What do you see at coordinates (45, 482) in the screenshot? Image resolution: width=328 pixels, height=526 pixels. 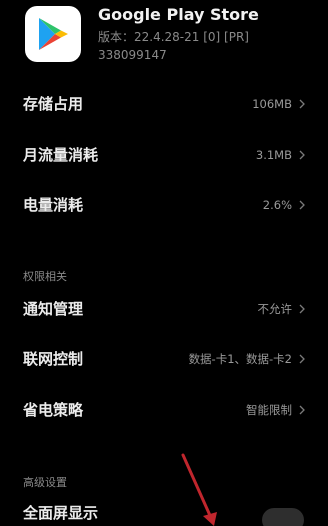 I see `advanced-section-title: 高级设置` at bounding box center [45, 482].